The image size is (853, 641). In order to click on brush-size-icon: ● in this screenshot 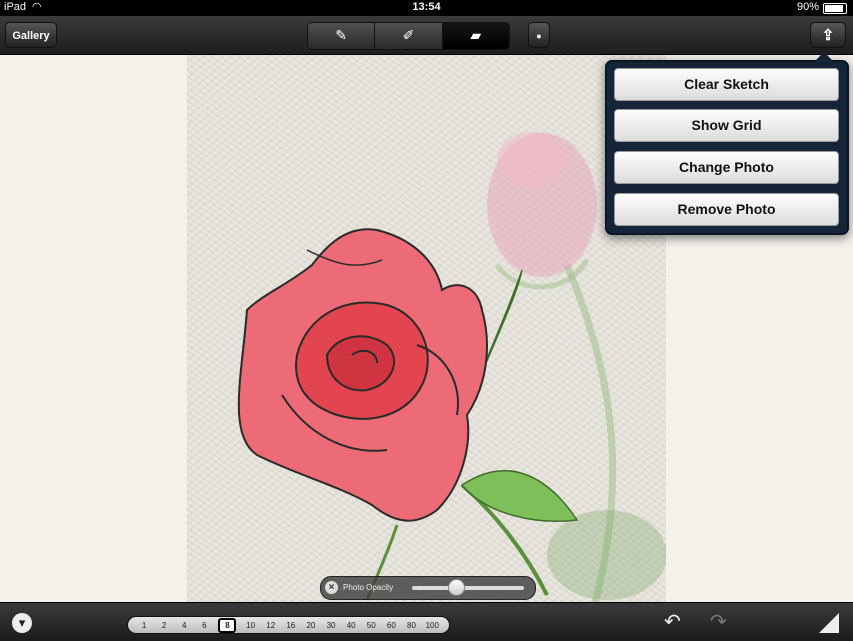, I will do `click(539, 35)`.